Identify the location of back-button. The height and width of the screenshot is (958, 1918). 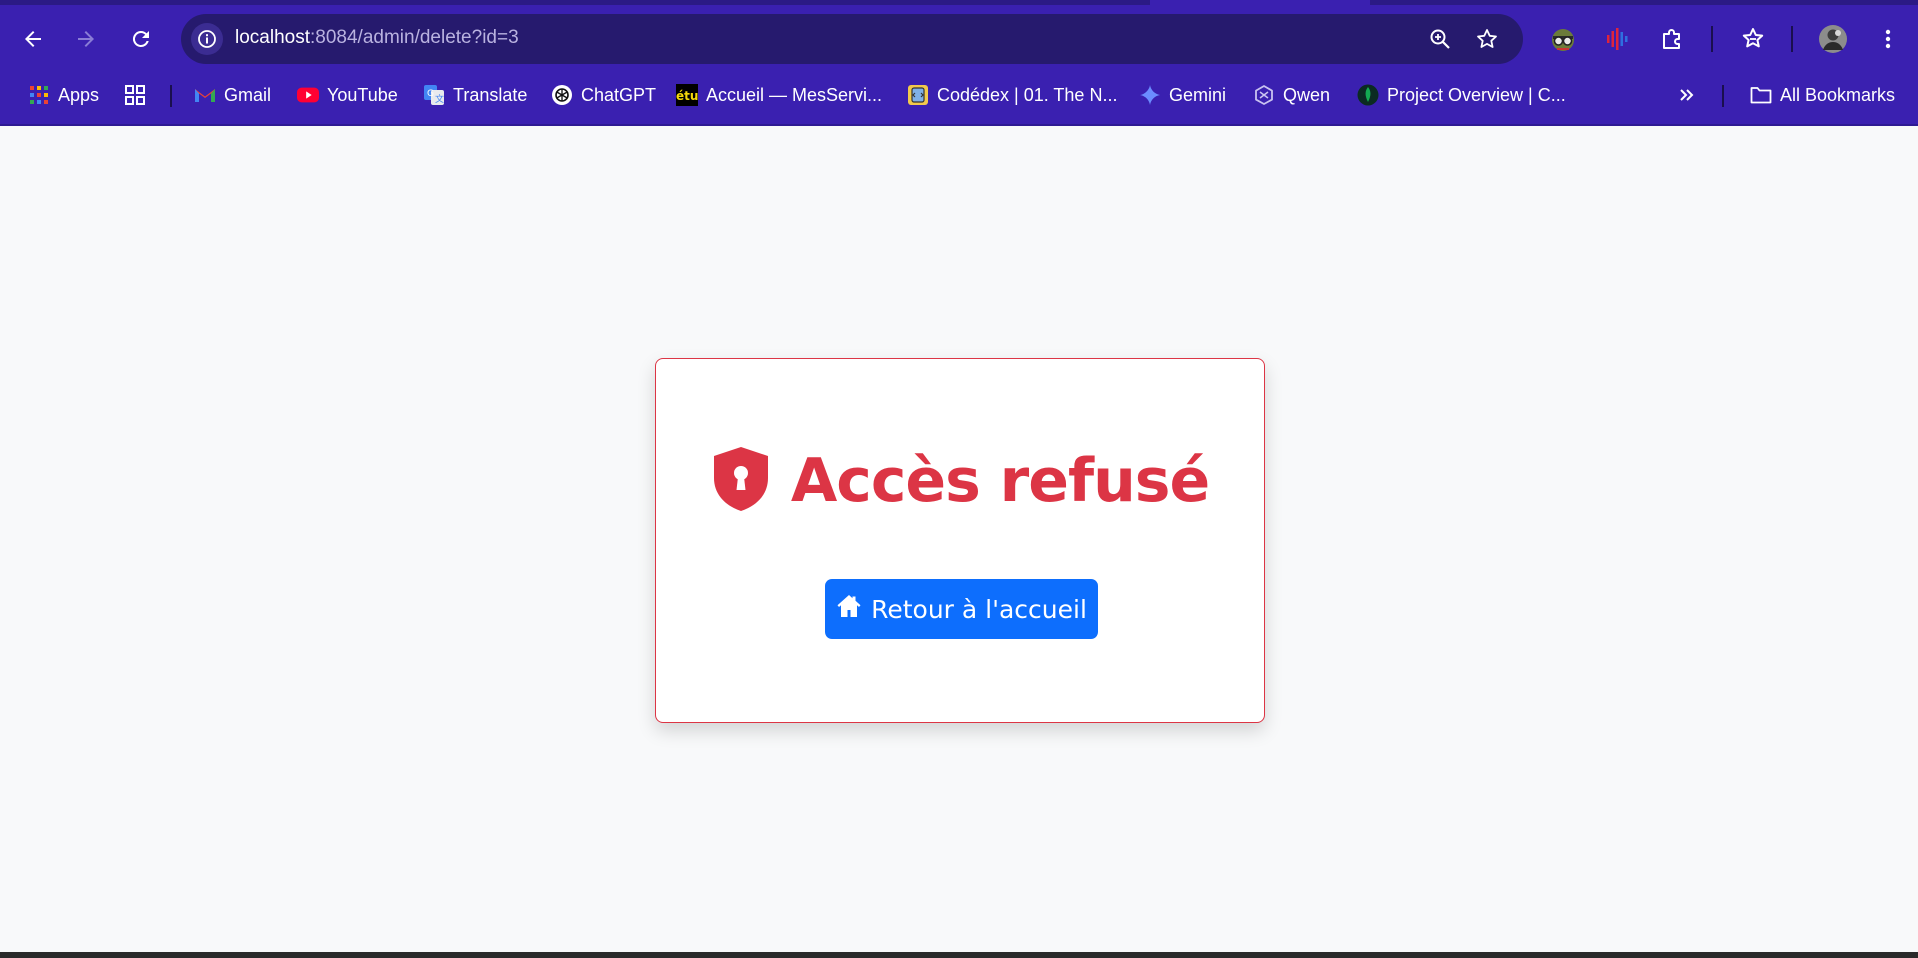
(33, 39).